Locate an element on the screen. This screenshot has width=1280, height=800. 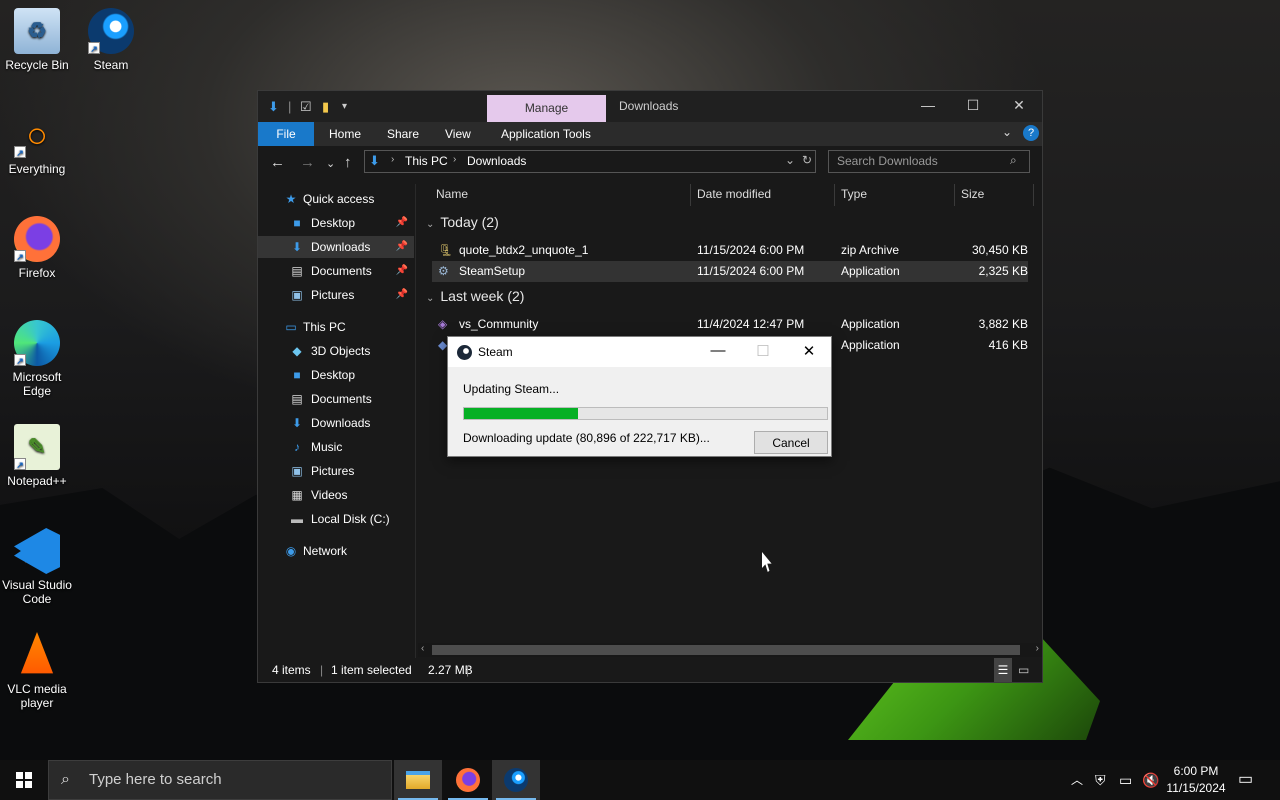
window-title: Downloads is located at coordinates (649, 106).